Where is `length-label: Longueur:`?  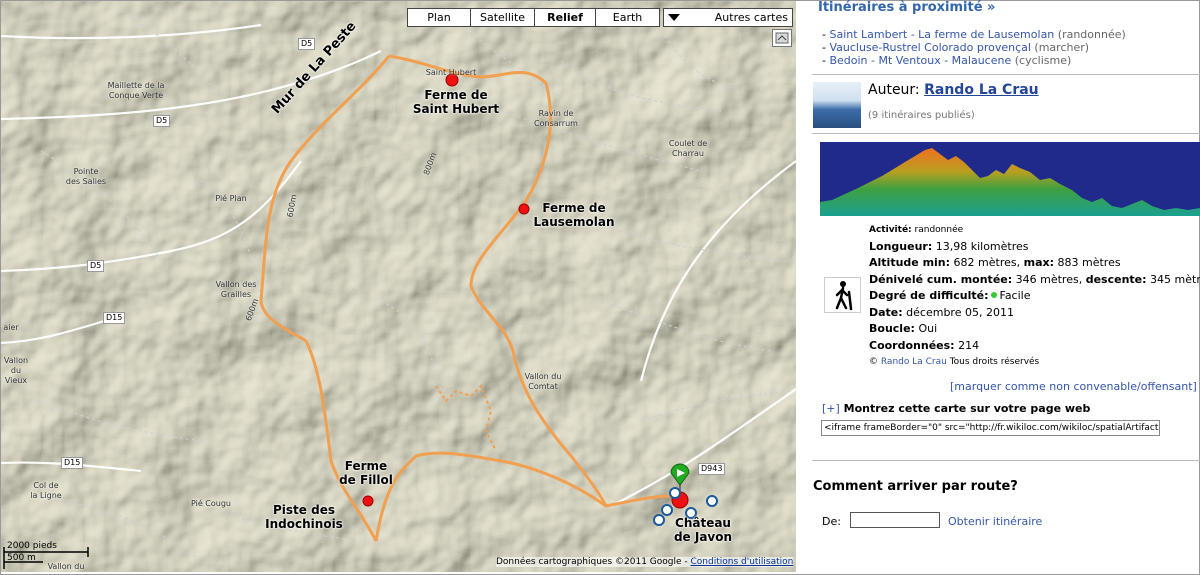 length-label: Longueur: is located at coordinates (901, 246).